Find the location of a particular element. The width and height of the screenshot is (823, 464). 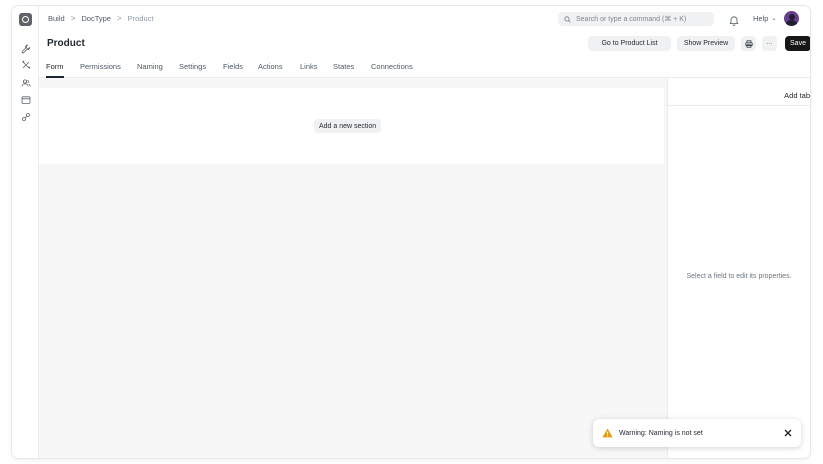

add-section-button: Add a new section is located at coordinates (348, 126).